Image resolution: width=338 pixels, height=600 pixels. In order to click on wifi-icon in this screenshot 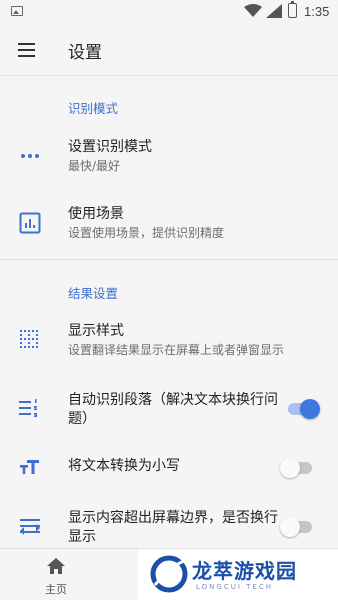, I will do `click(253, 10)`.